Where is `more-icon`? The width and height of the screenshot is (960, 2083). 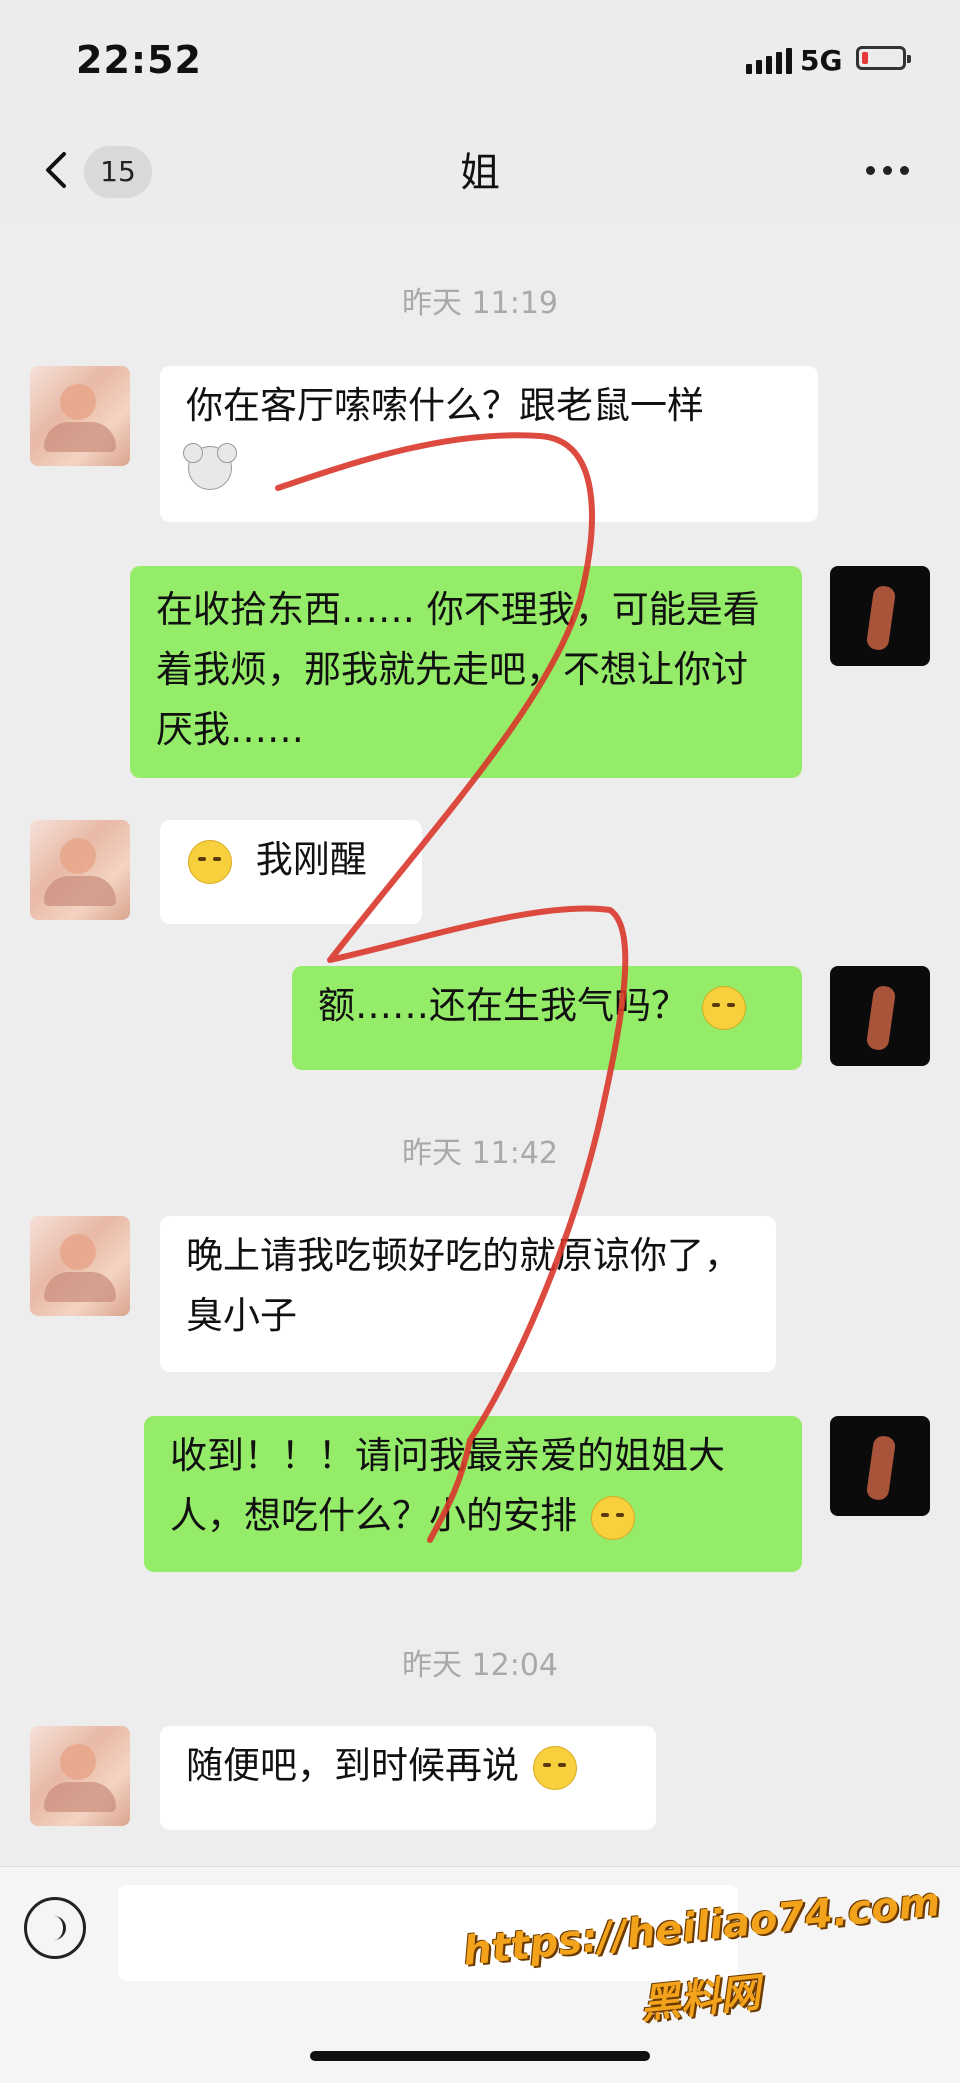
more-icon is located at coordinates (887, 170).